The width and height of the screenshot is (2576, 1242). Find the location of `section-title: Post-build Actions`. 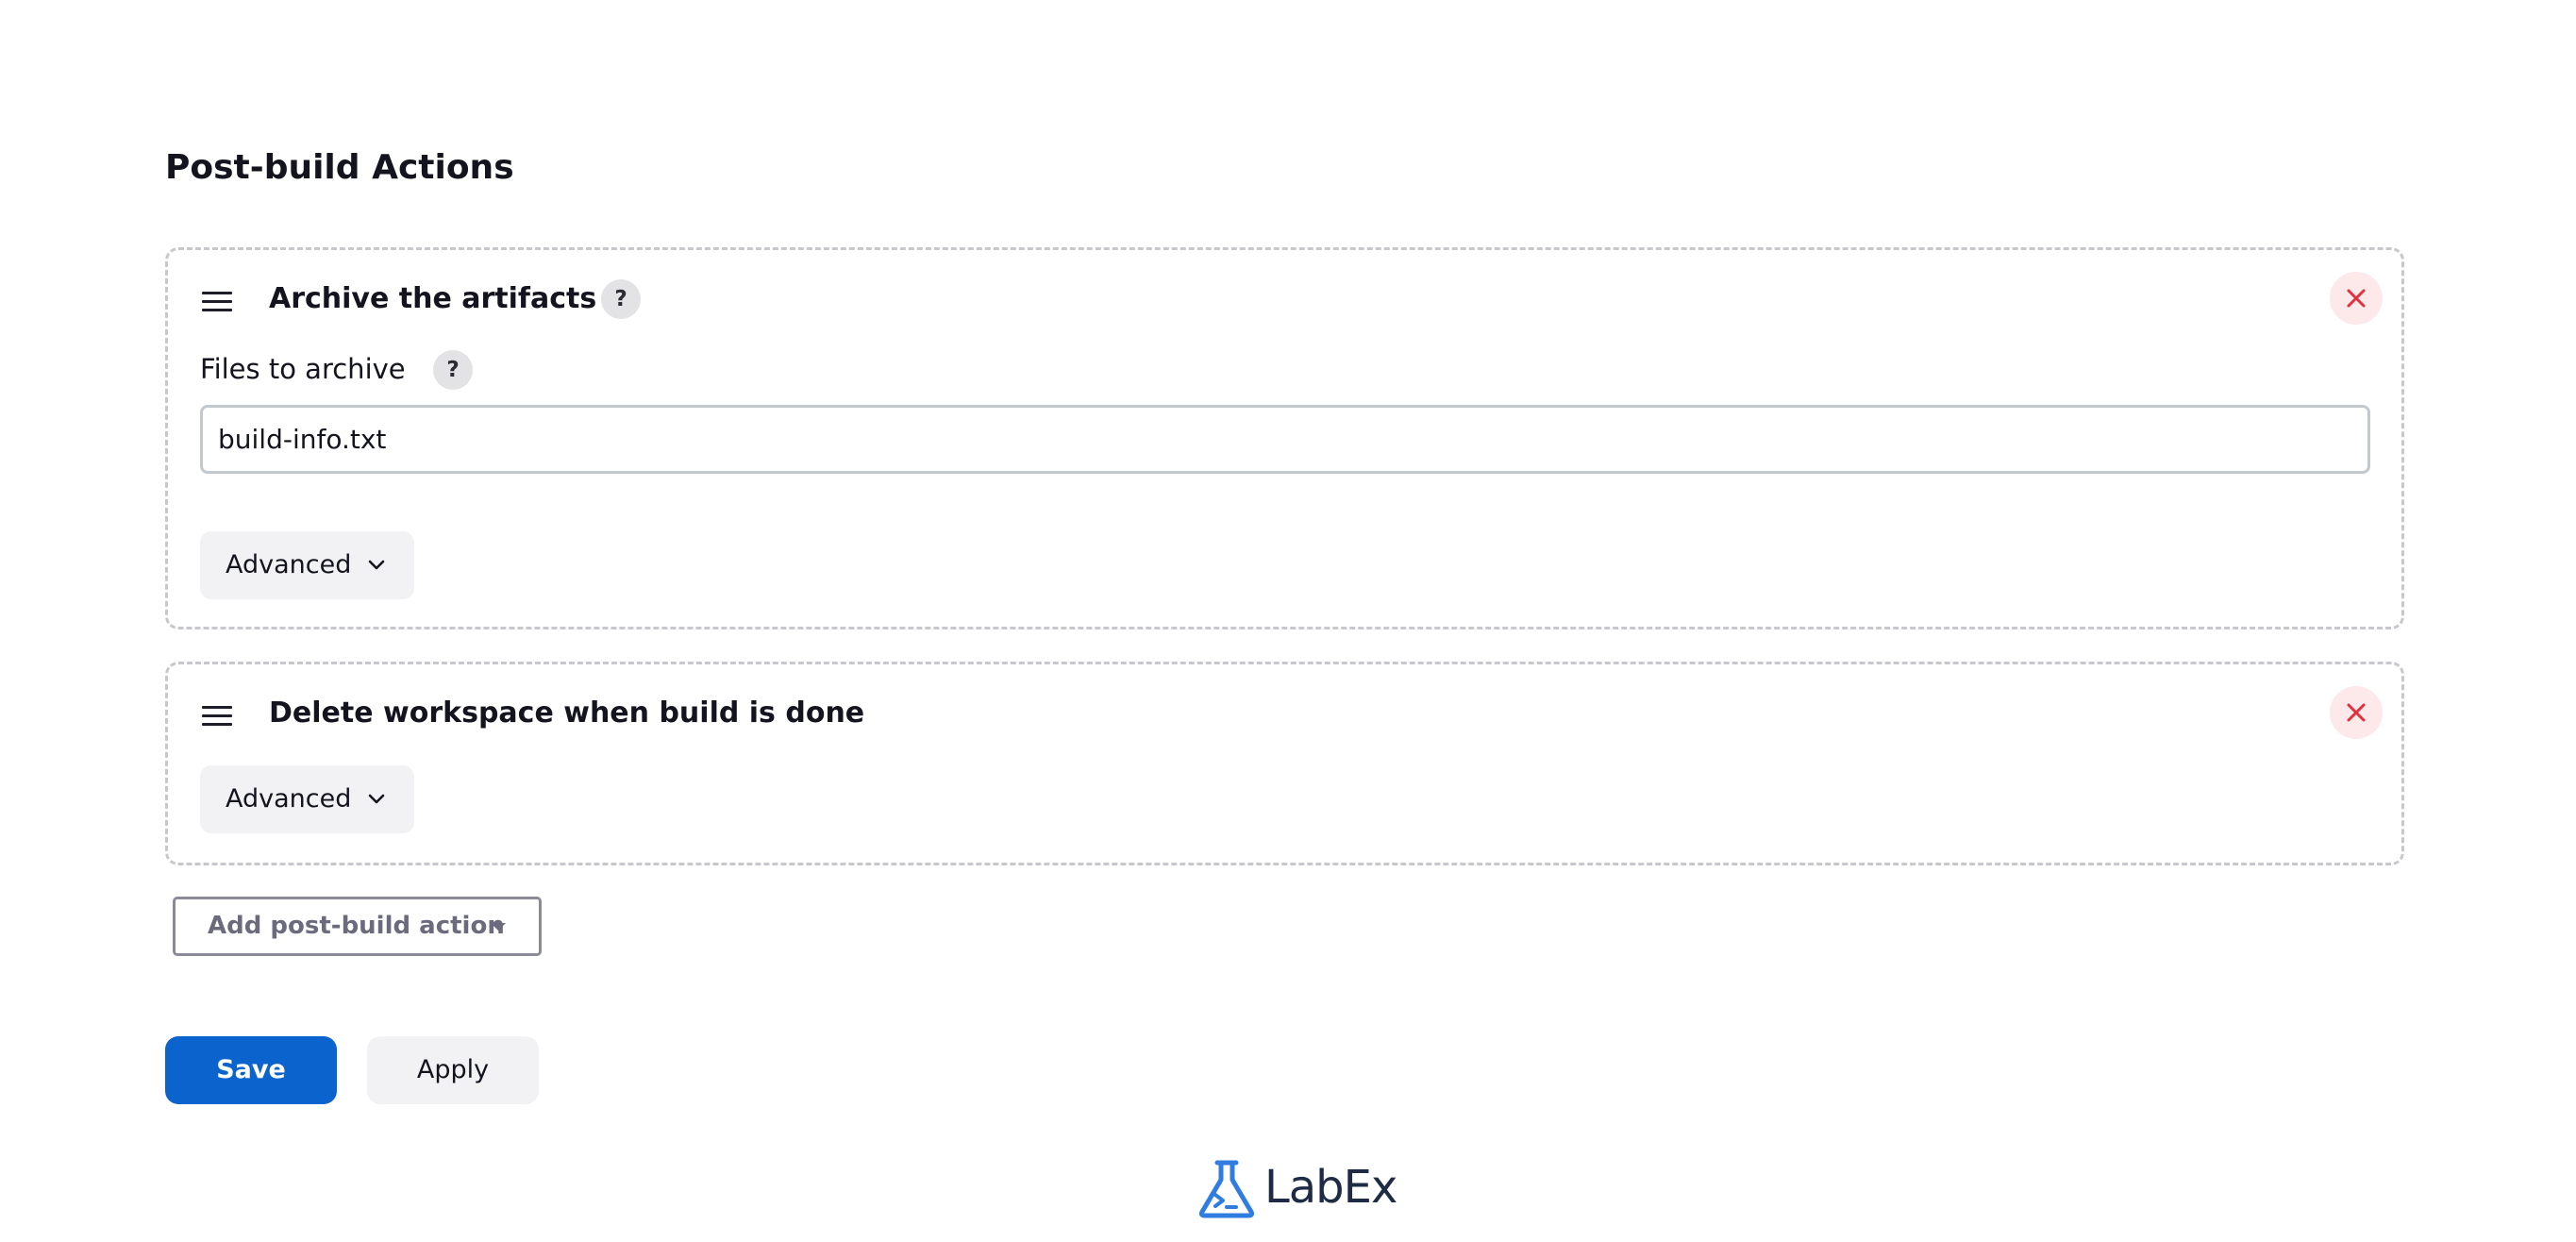

section-title: Post-build Actions is located at coordinates (339, 167).